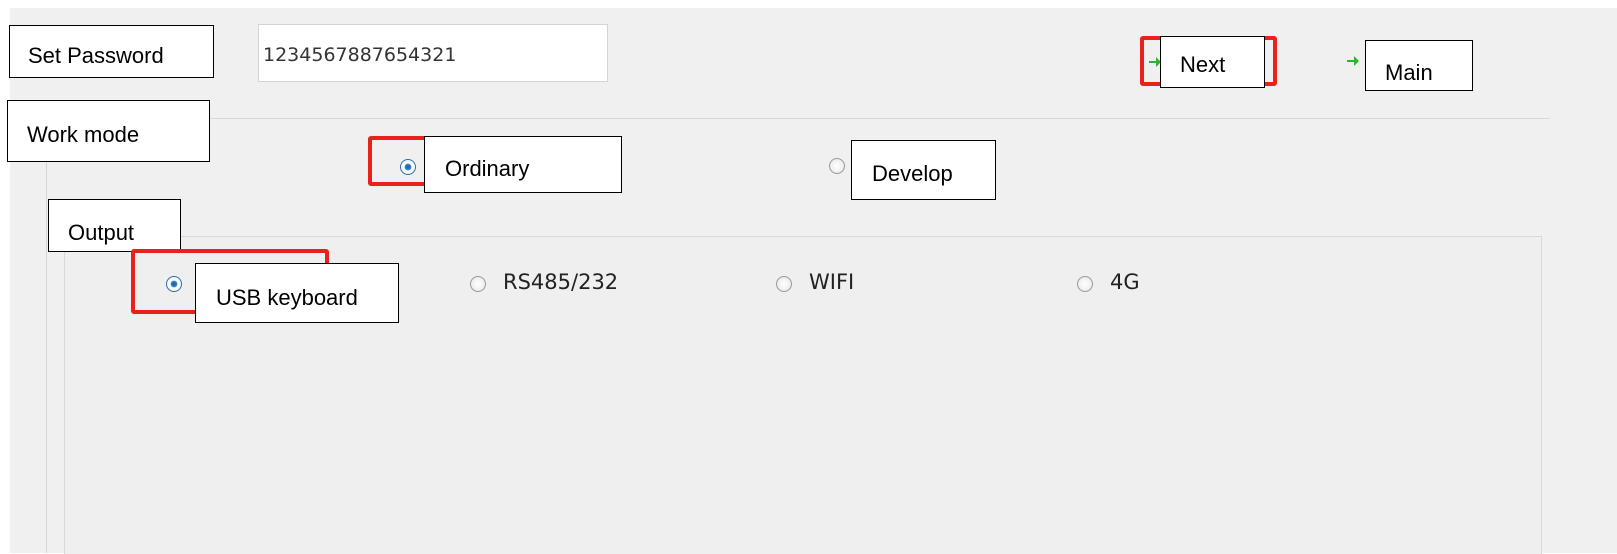 The image size is (1617, 554). Describe the element at coordinates (111, 51) in the screenshot. I see `set-password-label: Set Password` at that location.